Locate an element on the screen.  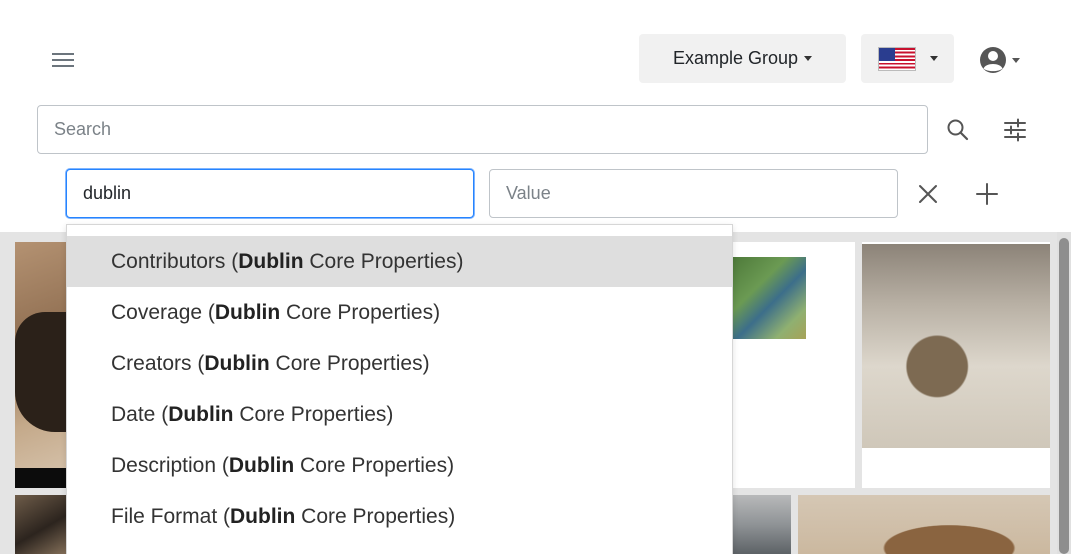
autocomplete-option: Coverage (Dublin Core Properties) is located at coordinates (399, 312).